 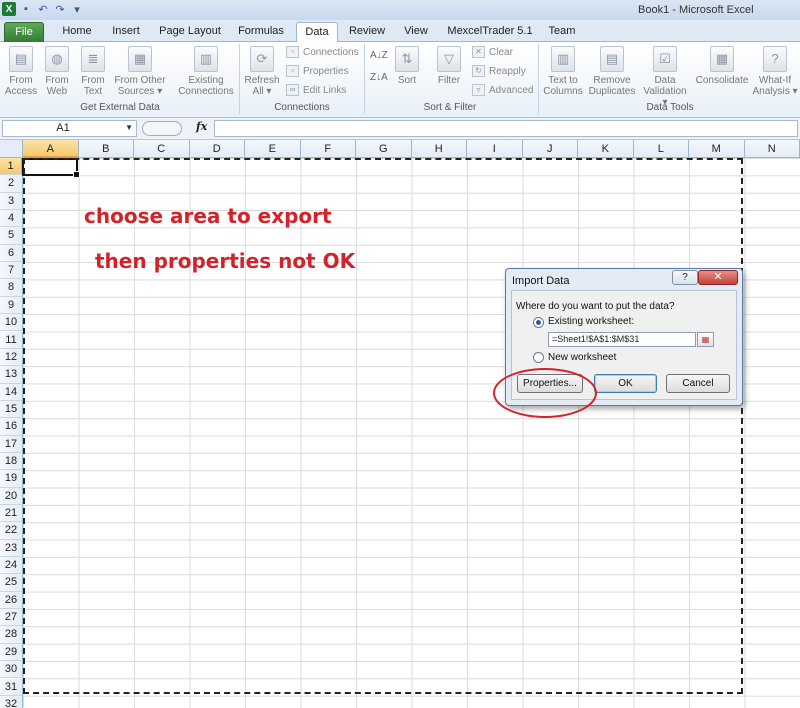 I want to click on row-header: 10, so click(x=11, y=323).